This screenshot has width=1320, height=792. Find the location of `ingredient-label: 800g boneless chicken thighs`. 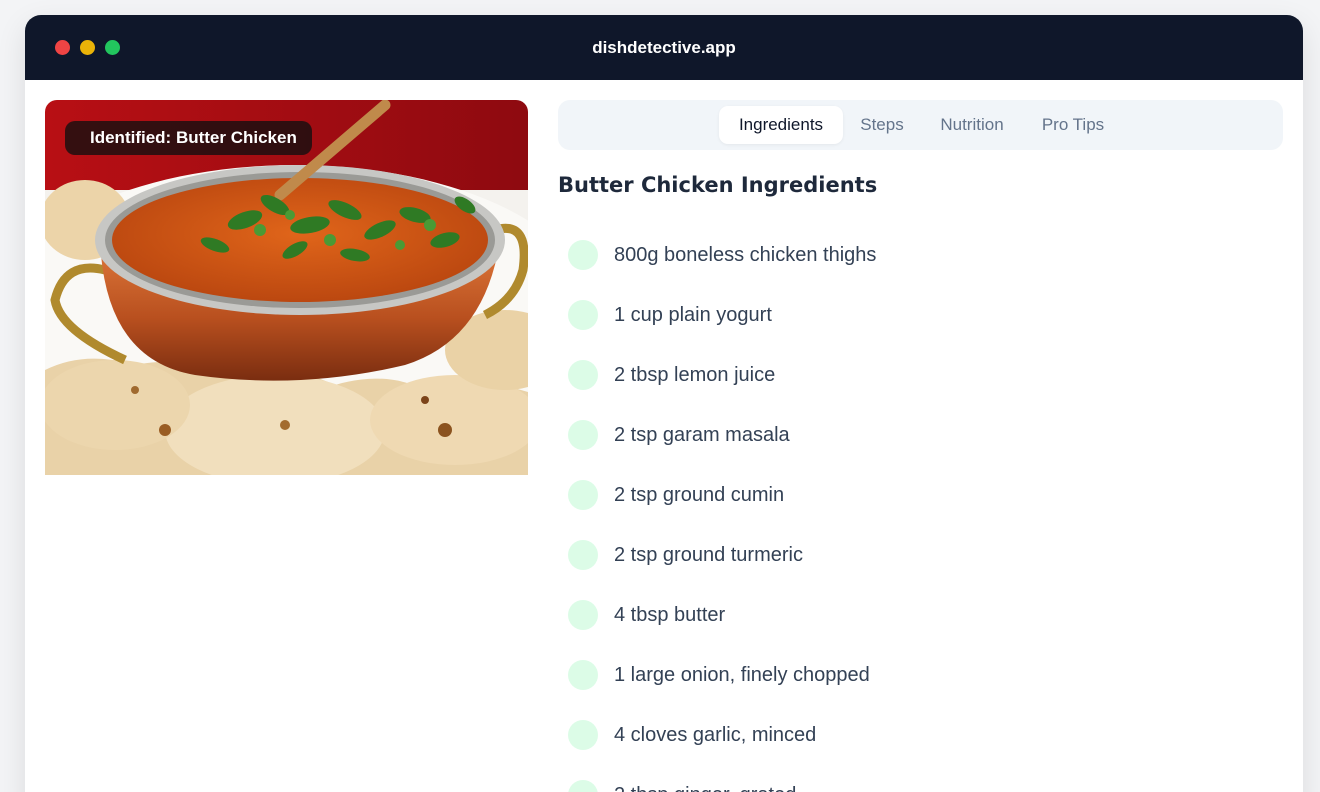

ingredient-label: 800g boneless chicken thighs is located at coordinates (745, 254).